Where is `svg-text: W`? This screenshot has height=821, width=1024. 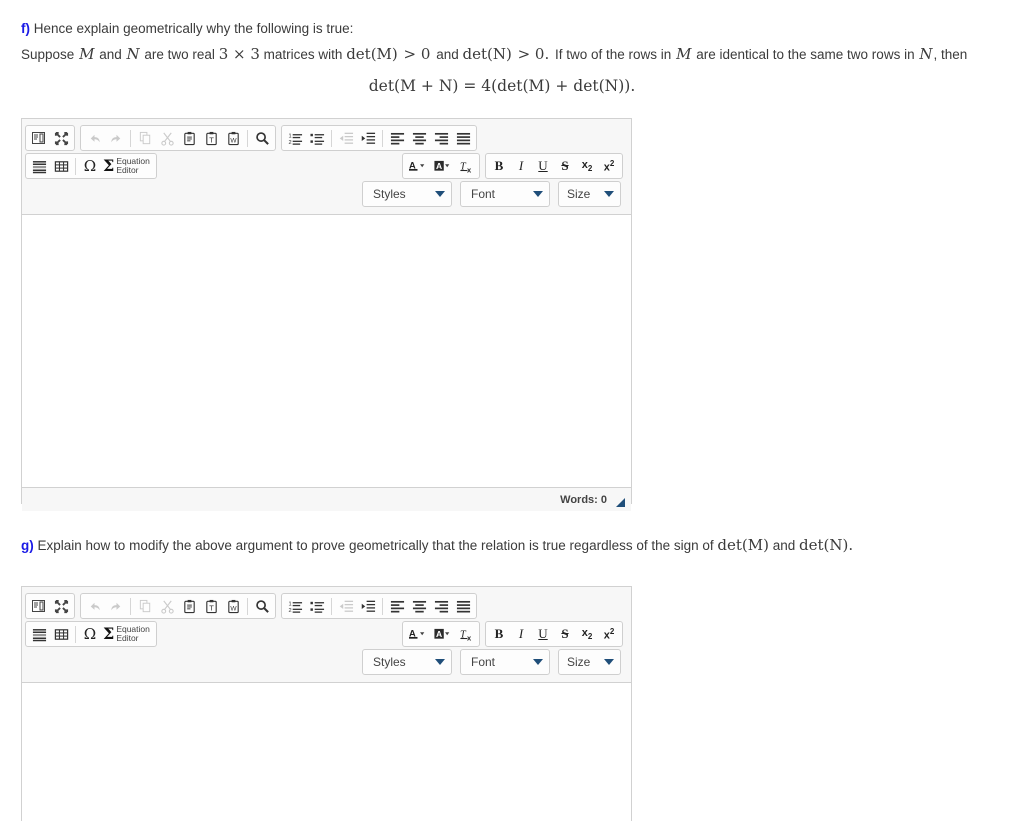
svg-text: W is located at coordinates (233, 608).